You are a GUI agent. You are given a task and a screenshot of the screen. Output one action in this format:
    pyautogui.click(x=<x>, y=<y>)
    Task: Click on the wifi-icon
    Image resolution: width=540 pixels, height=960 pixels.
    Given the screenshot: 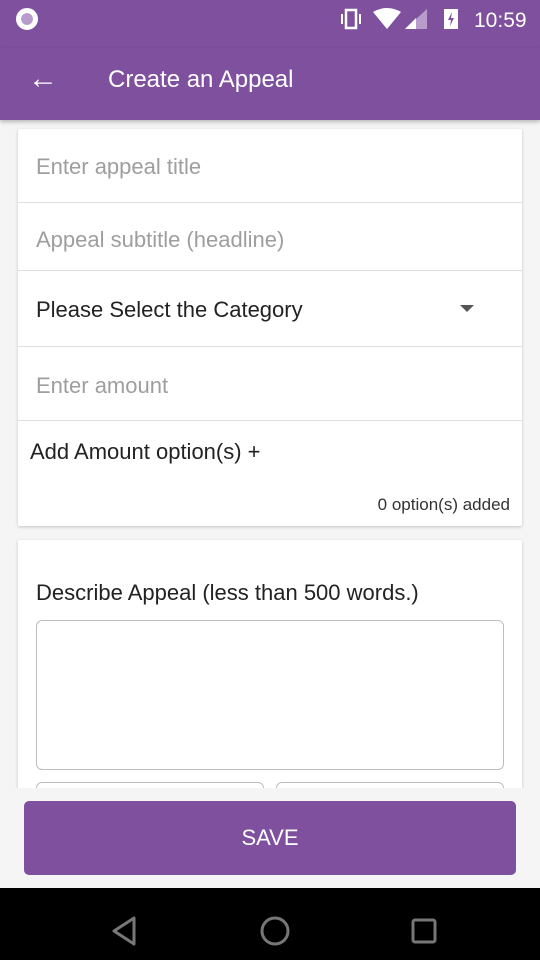 What is the action you would take?
    pyautogui.click(x=387, y=18)
    